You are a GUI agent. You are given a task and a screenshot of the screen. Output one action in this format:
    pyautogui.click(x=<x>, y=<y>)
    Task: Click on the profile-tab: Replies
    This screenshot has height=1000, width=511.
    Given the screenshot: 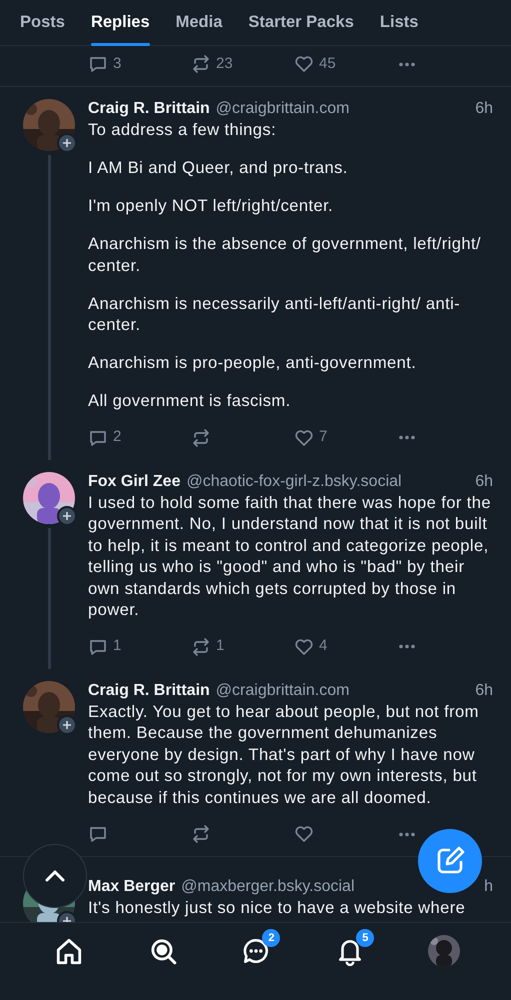 What is the action you would take?
    pyautogui.click(x=120, y=23)
    